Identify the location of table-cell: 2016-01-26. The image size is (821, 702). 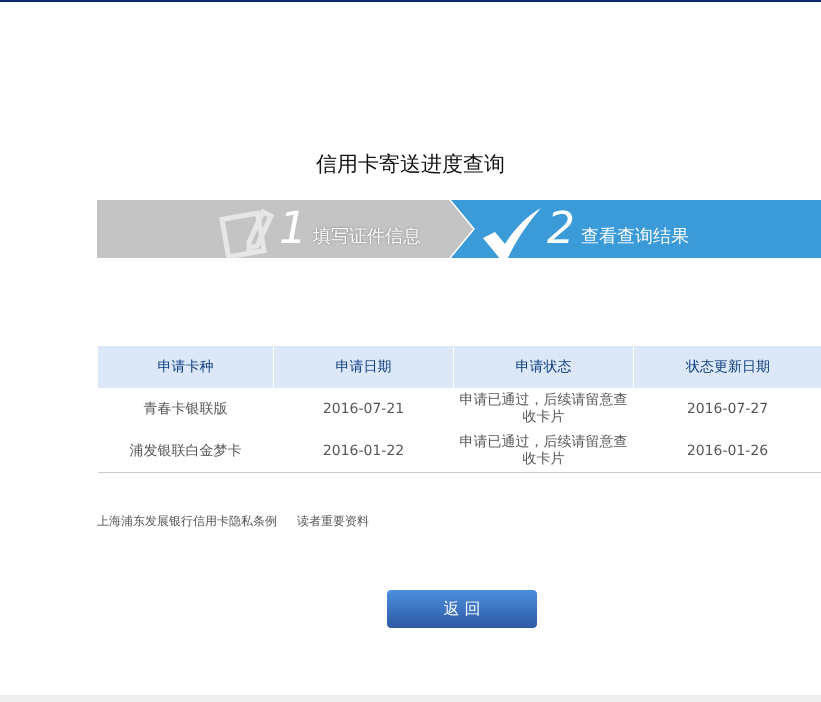
(727, 451).